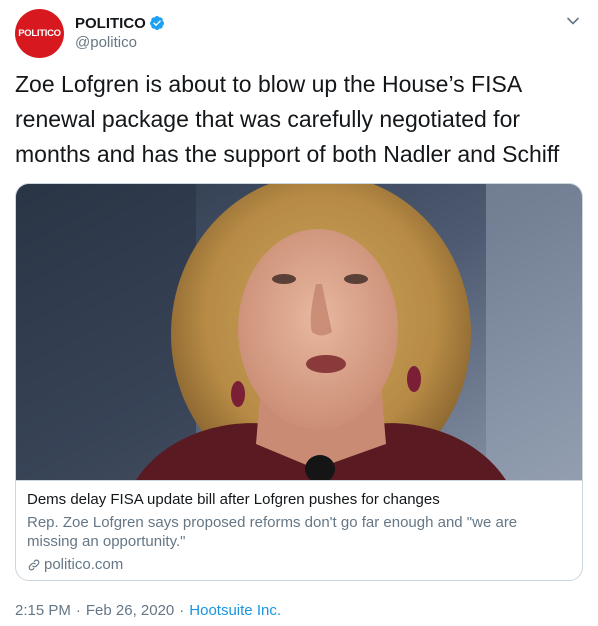  Describe the element at coordinates (34, 564) in the screenshot. I see `link-icon` at that location.